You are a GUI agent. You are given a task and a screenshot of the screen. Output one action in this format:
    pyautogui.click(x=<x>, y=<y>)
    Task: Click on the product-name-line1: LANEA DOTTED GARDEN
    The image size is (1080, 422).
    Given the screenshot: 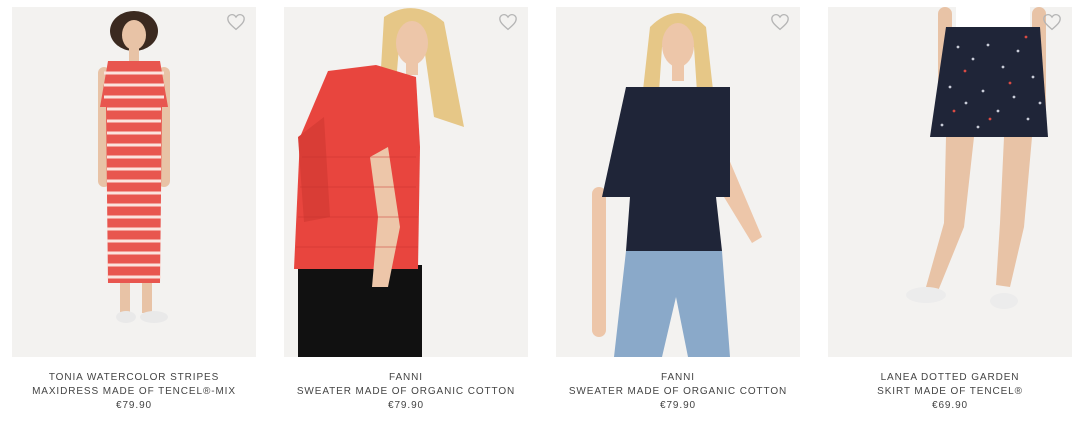 What is the action you would take?
    pyautogui.click(x=950, y=378)
    